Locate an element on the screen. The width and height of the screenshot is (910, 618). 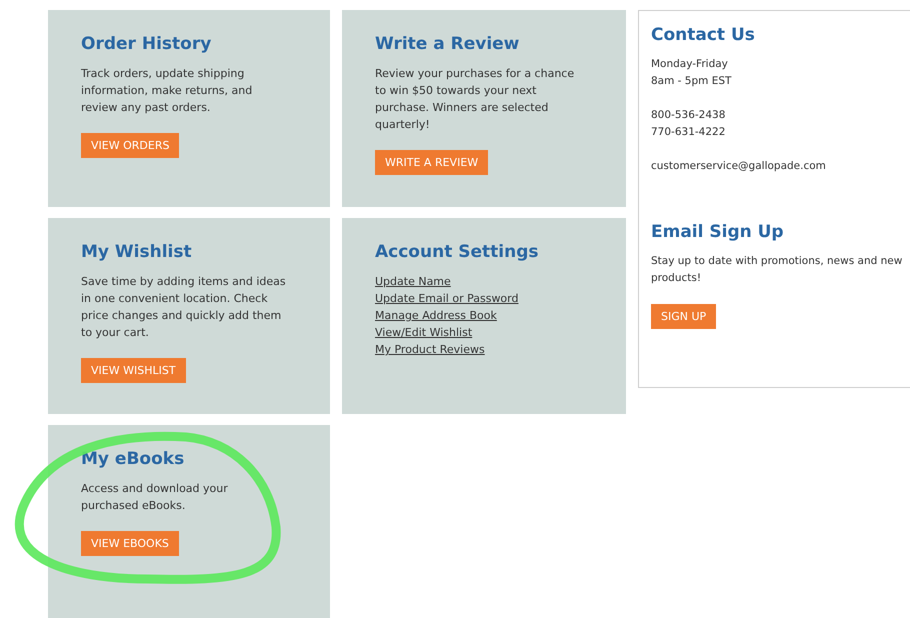
contact-text: Monday-Friday is located at coordinates (689, 64).